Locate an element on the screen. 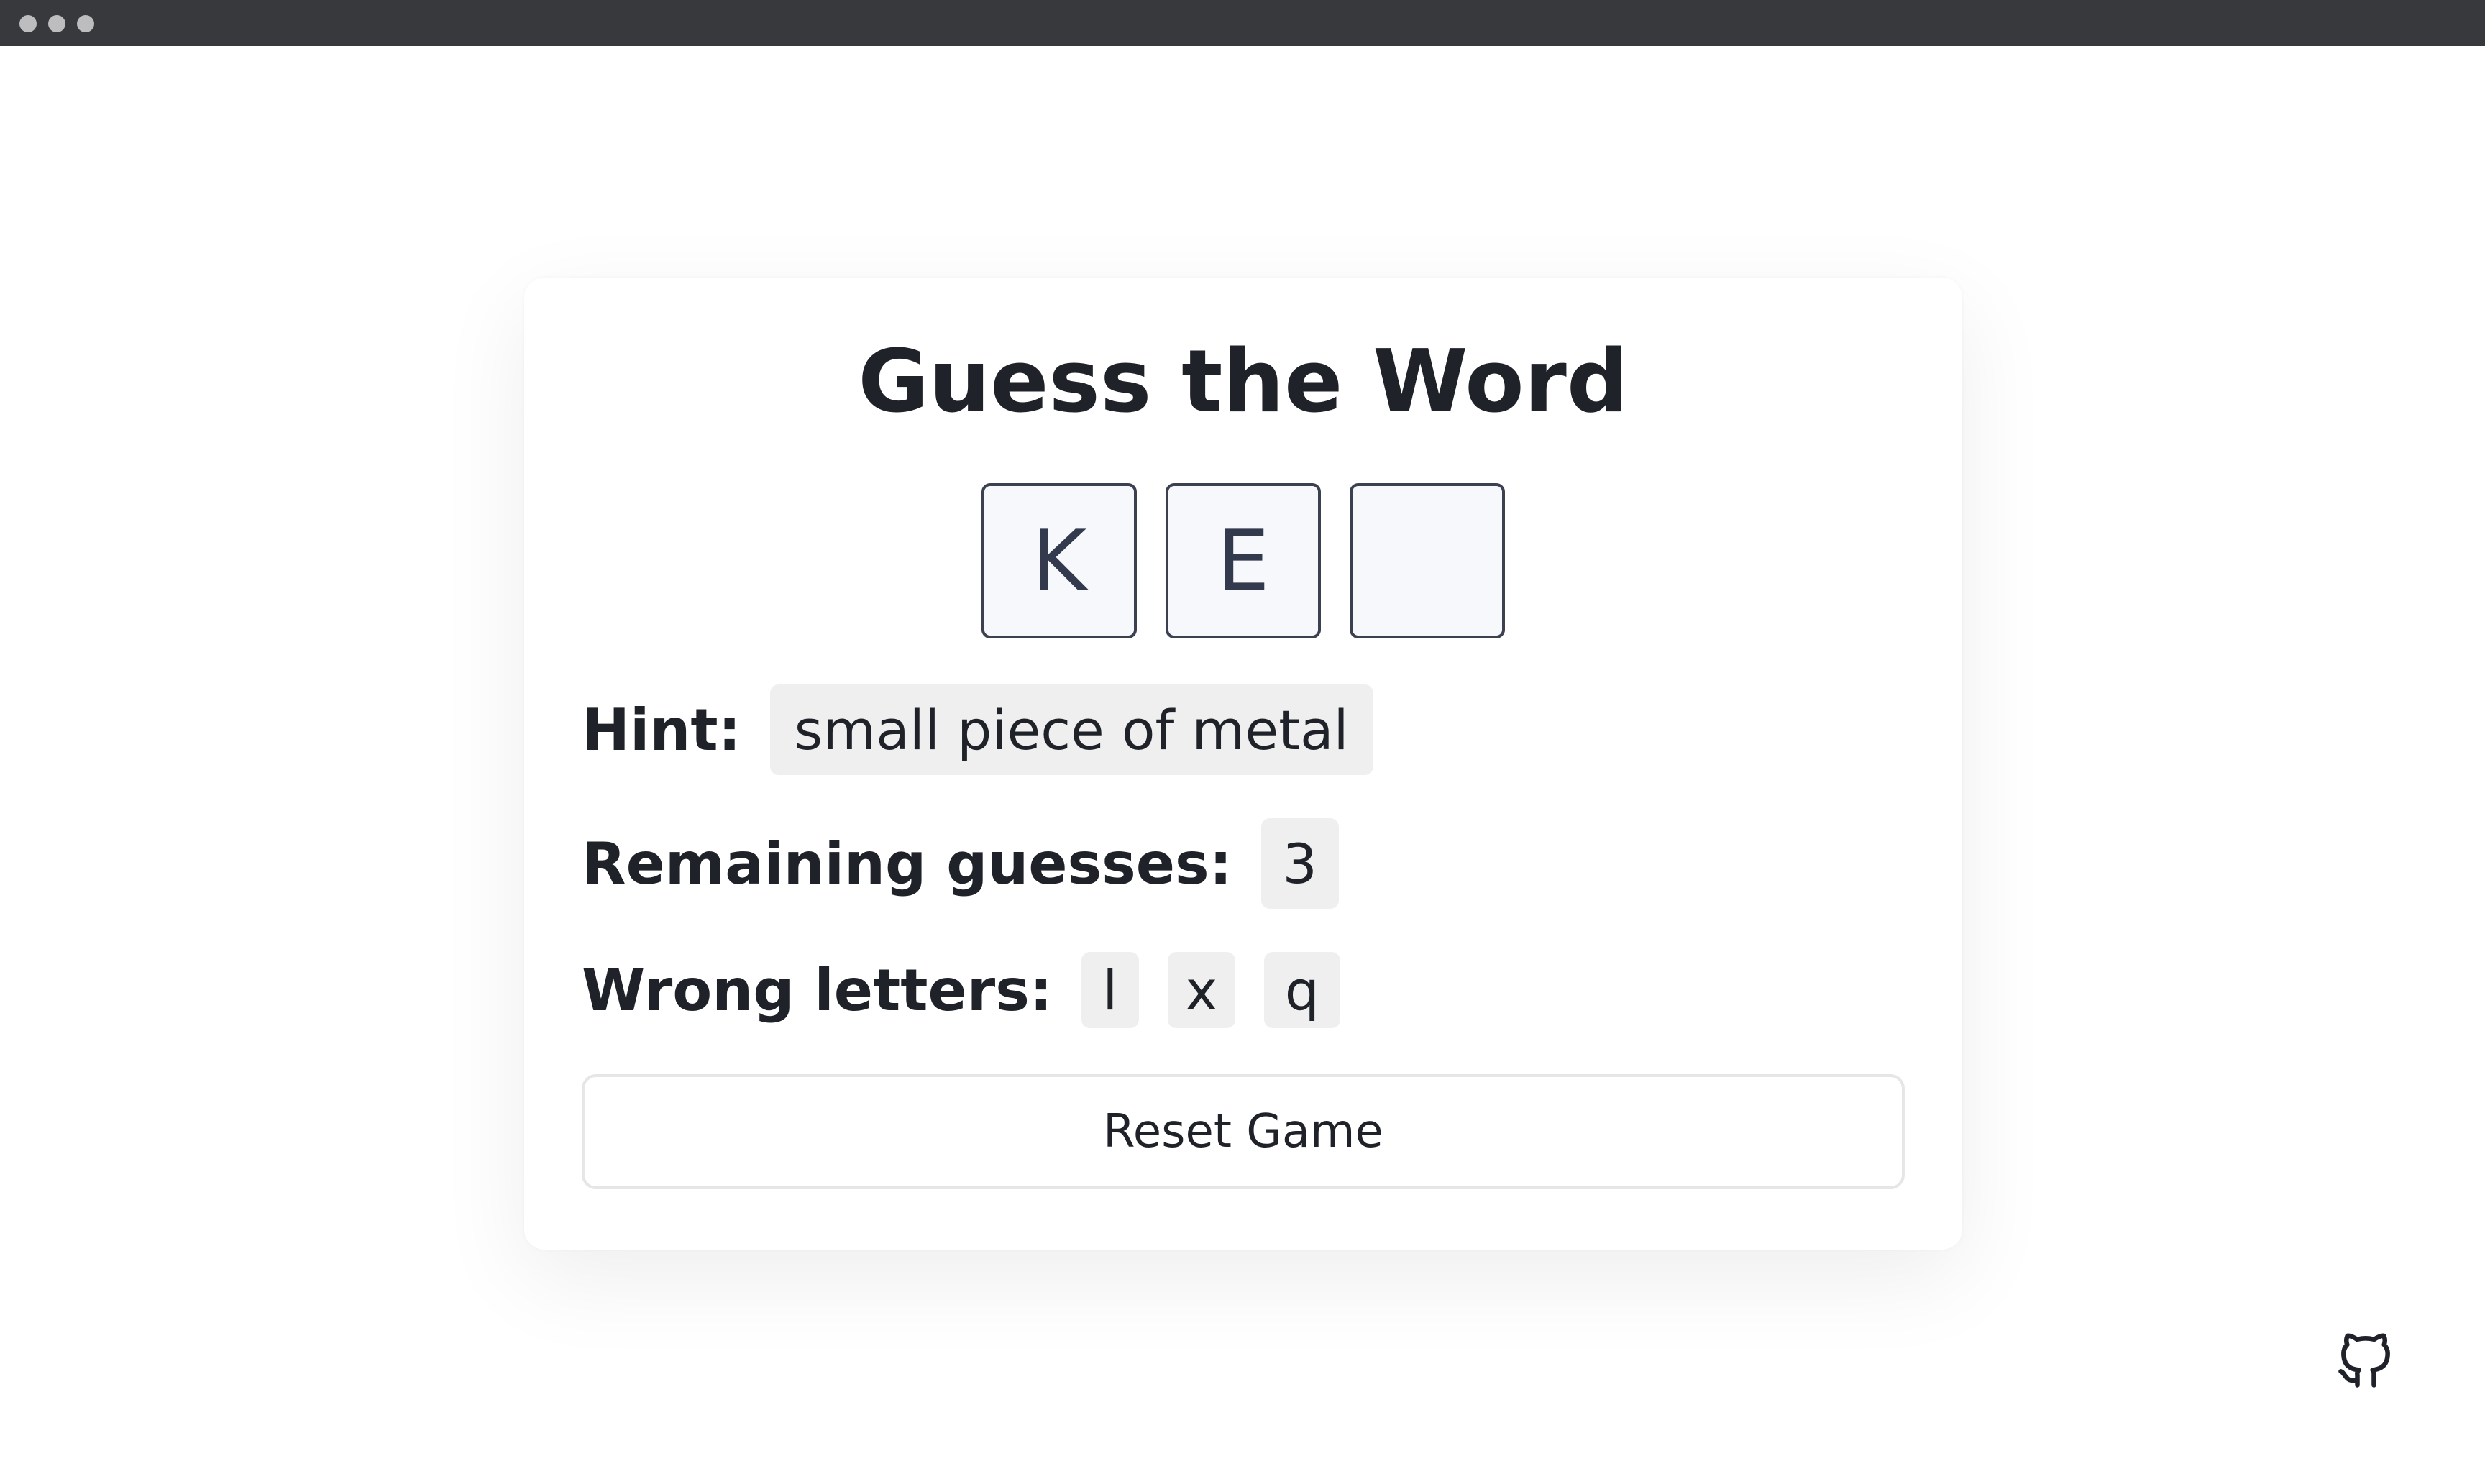  remaining-guesses-value: 3 is located at coordinates (1299, 863).